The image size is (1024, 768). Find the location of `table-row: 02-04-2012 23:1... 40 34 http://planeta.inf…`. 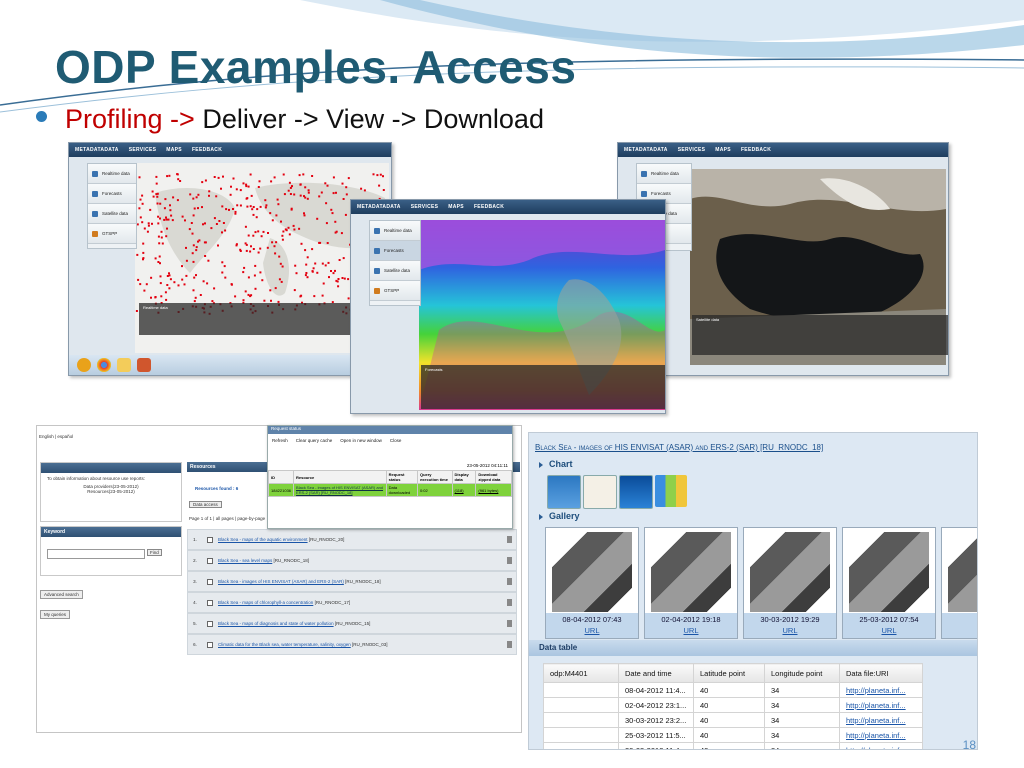

table-row: 02-04-2012 23:1... 40 34 http://planeta.inf… is located at coordinates (733, 705).